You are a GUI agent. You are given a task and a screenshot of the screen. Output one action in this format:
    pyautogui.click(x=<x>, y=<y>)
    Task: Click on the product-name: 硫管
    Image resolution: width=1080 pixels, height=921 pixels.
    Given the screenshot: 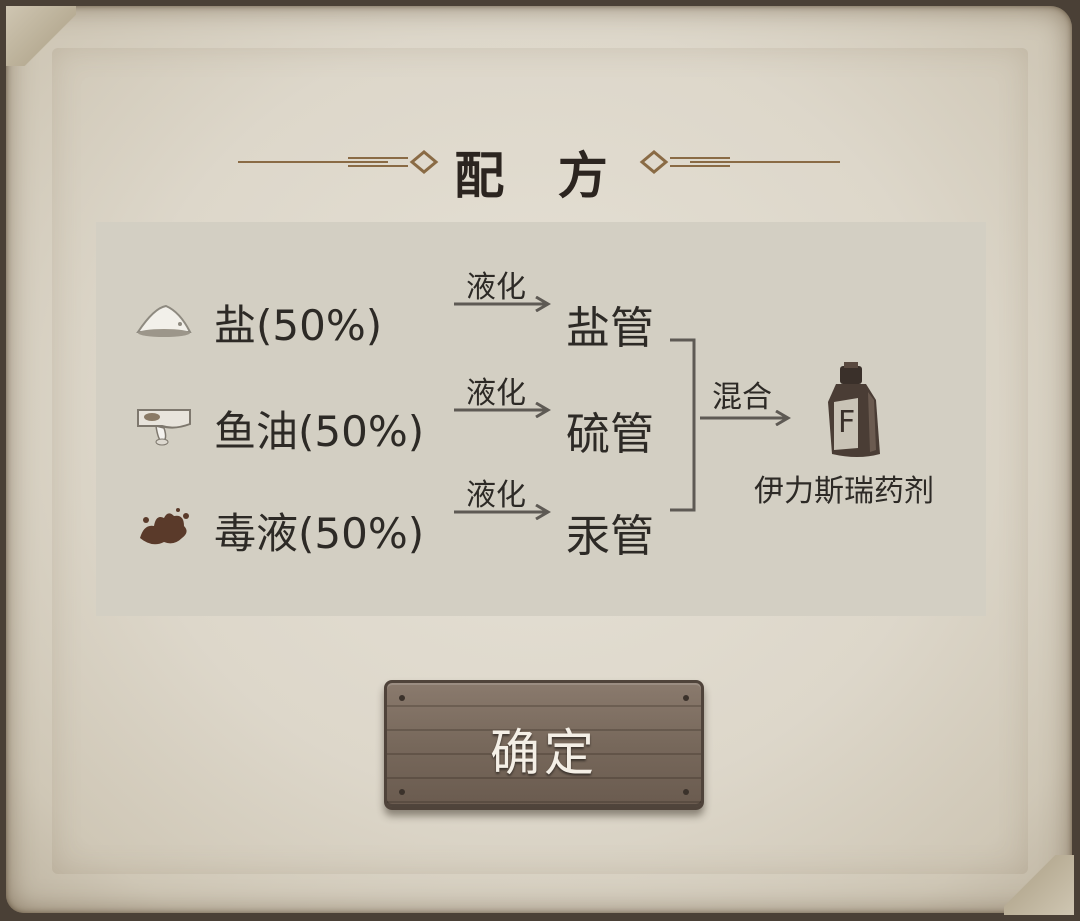 What is the action you would take?
    pyautogui.click(x=610, y=434)
    